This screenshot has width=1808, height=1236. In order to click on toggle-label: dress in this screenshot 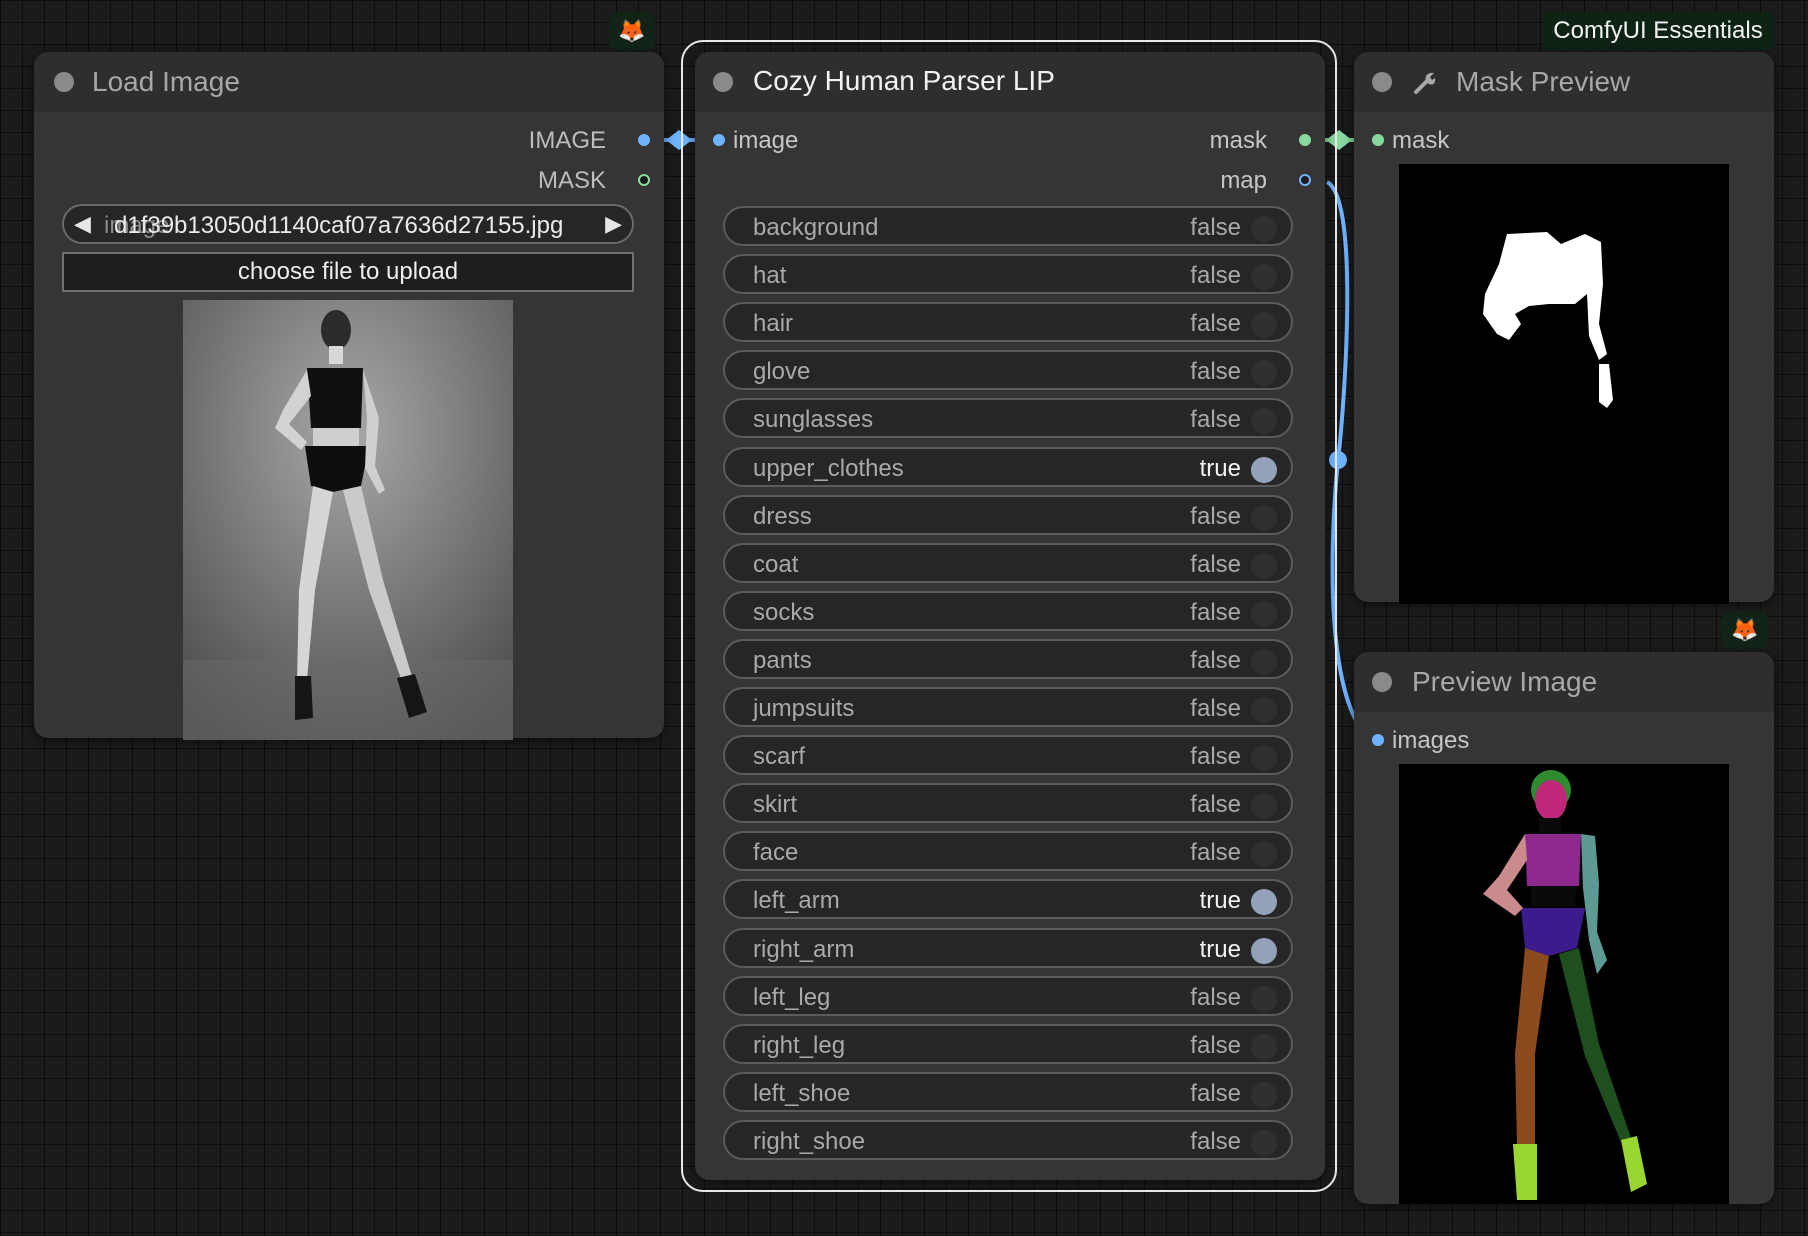, I will do `click(782, 516)`.